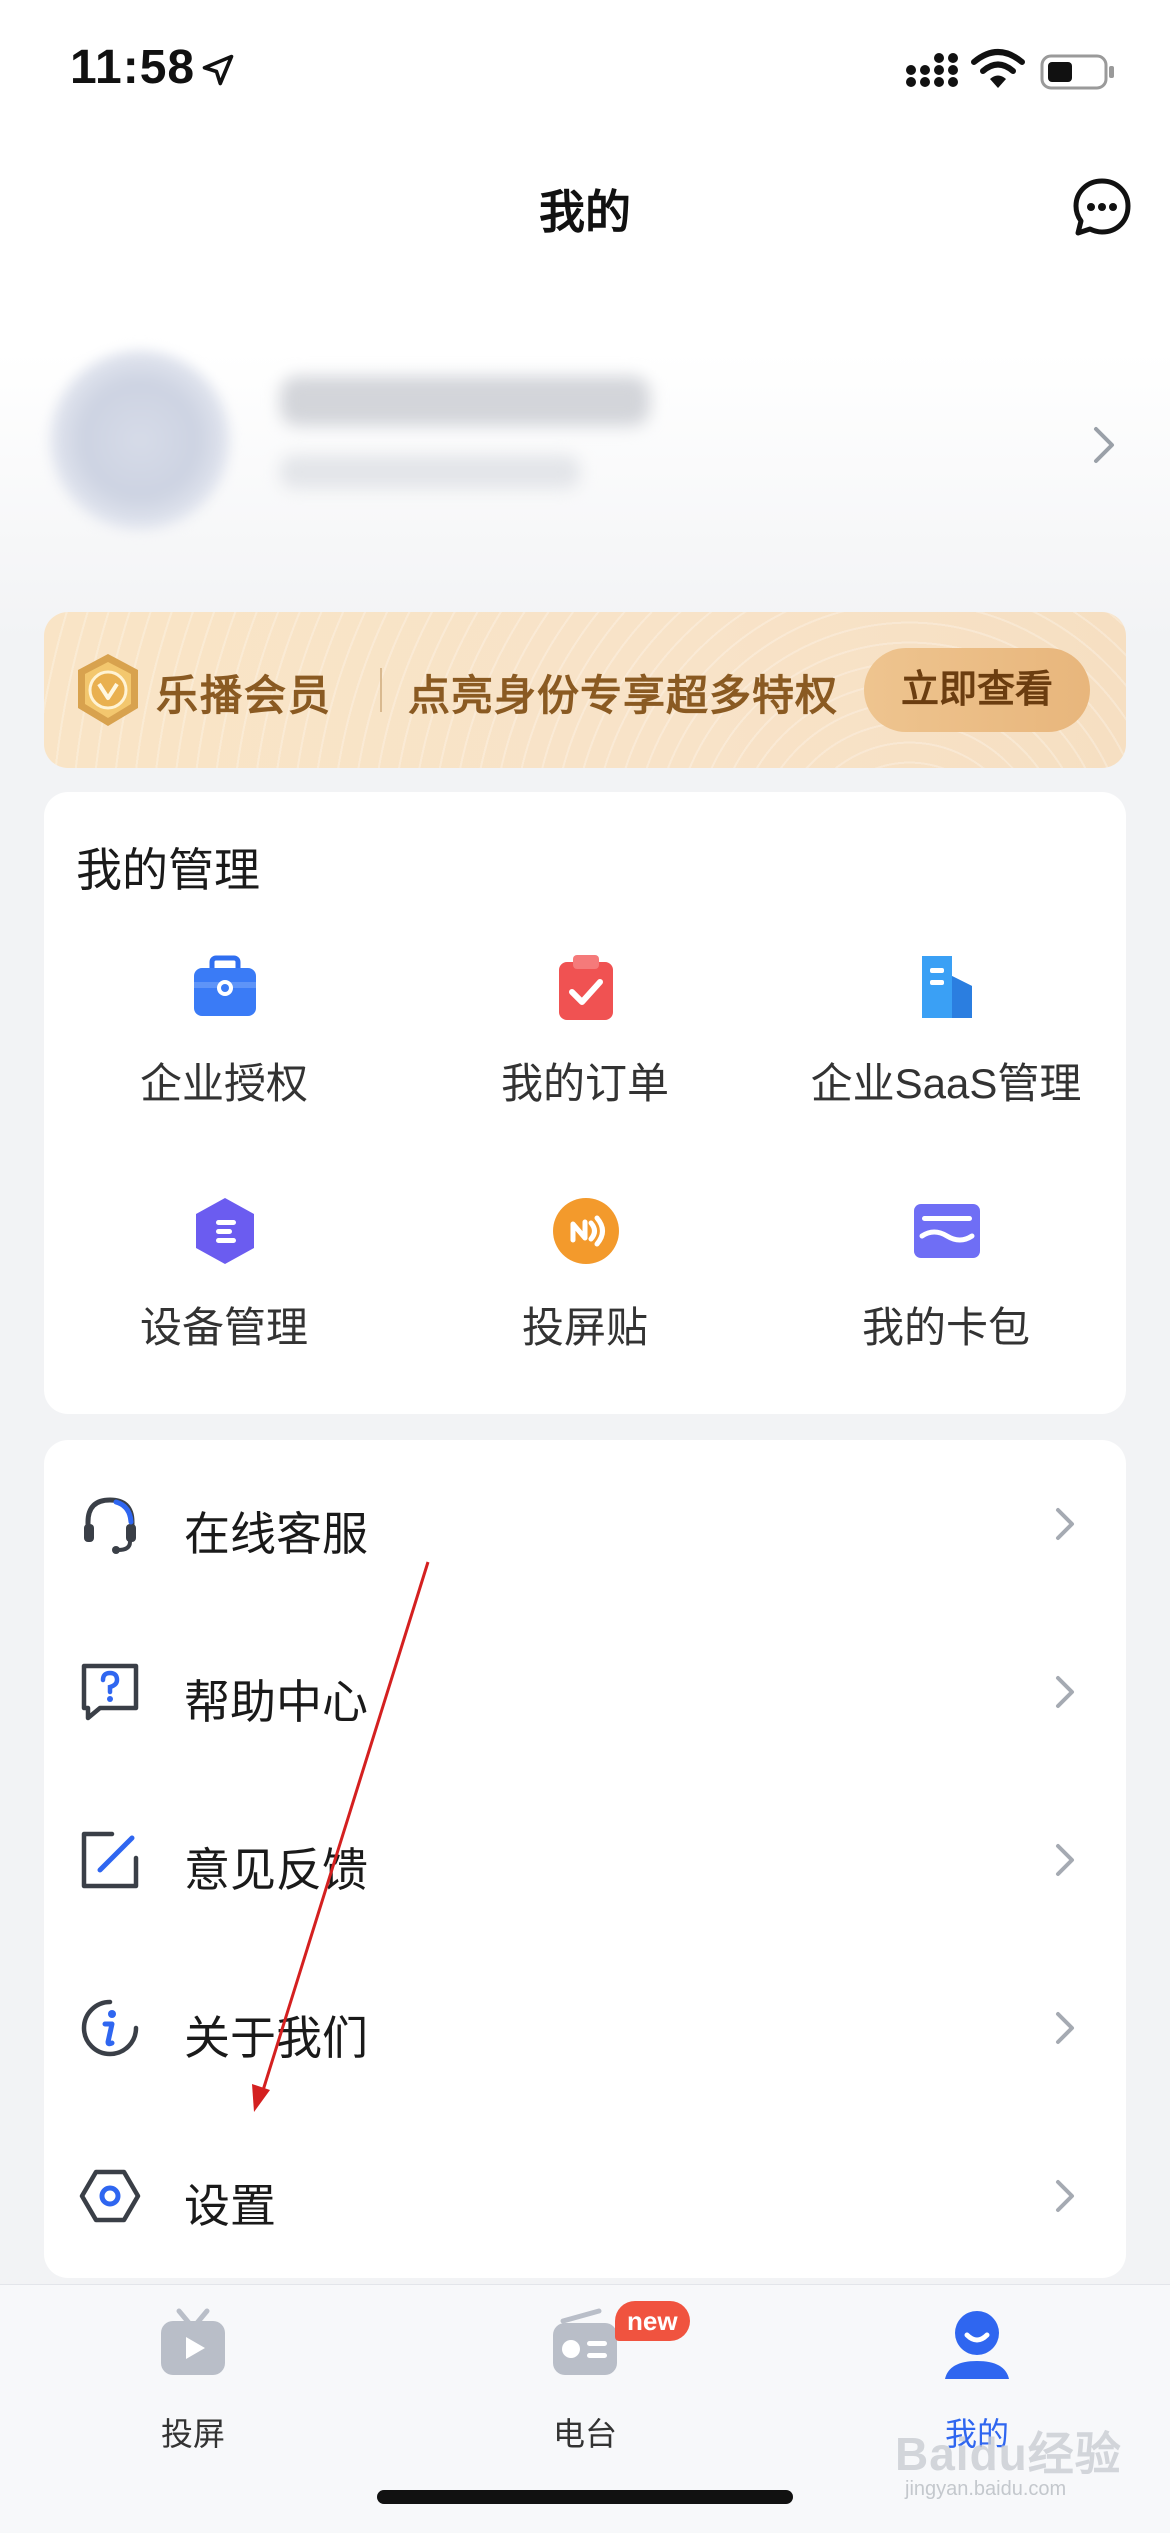  I want to click on menu-item-label: 帮助中心, so click(276, 1702).